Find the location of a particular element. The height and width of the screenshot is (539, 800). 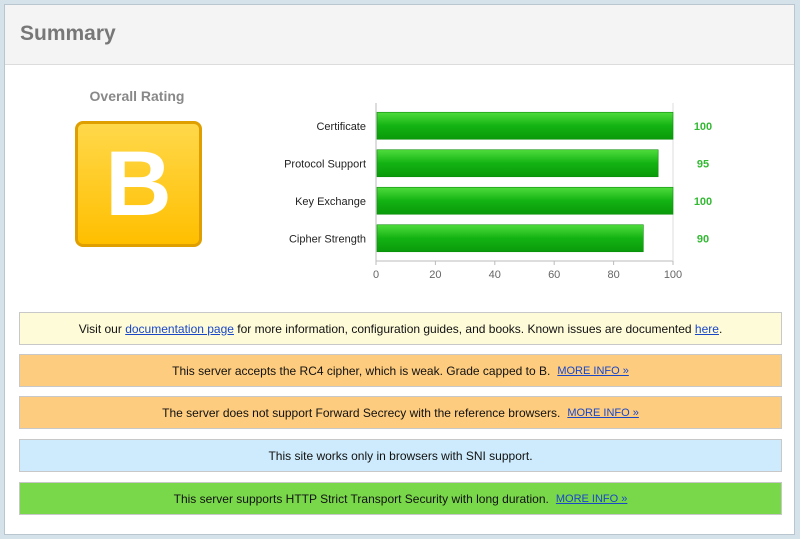

chart-category-label: Cipher Strength is located at coordinates (327, 239).